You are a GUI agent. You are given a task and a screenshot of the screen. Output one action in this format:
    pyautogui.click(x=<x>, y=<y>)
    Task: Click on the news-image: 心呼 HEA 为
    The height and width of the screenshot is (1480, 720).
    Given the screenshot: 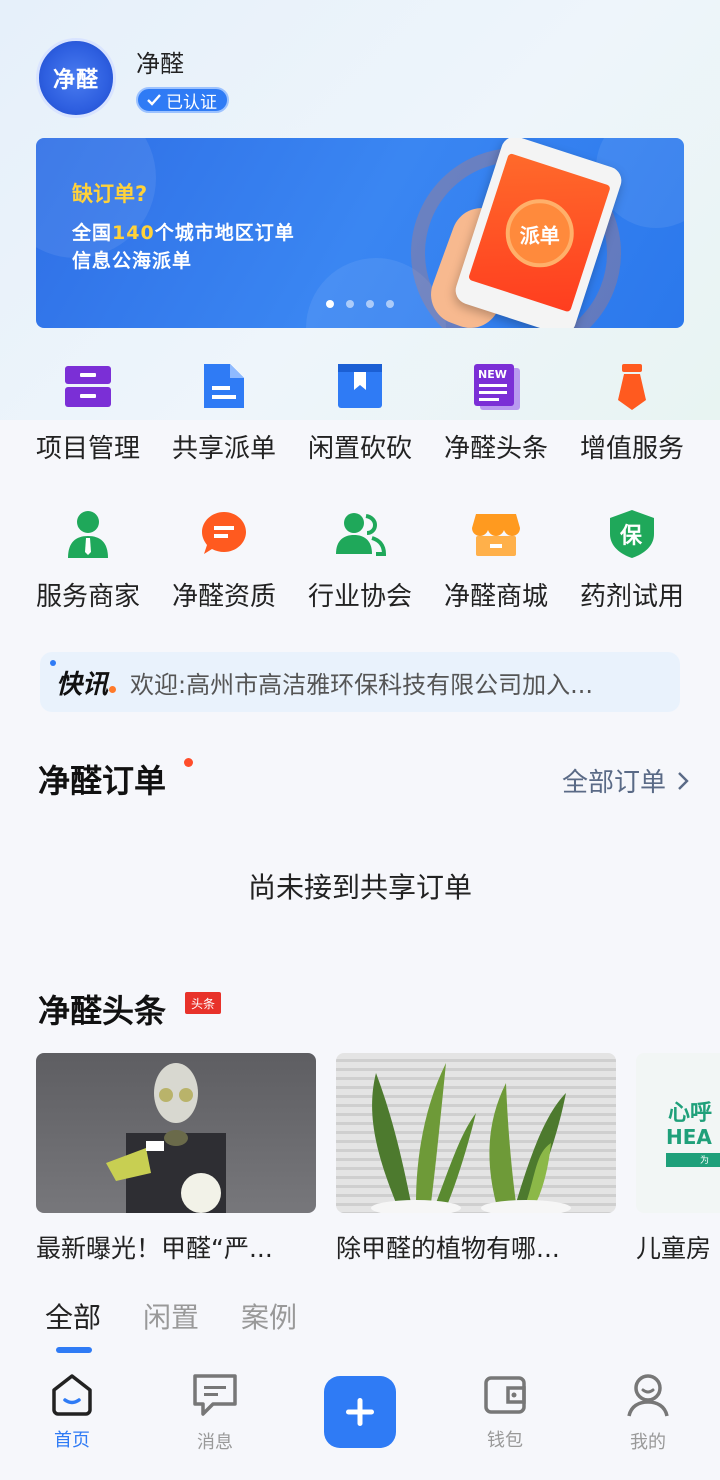 What is the action you would take?
    pyautogui.click(x=678, y=1133)
    